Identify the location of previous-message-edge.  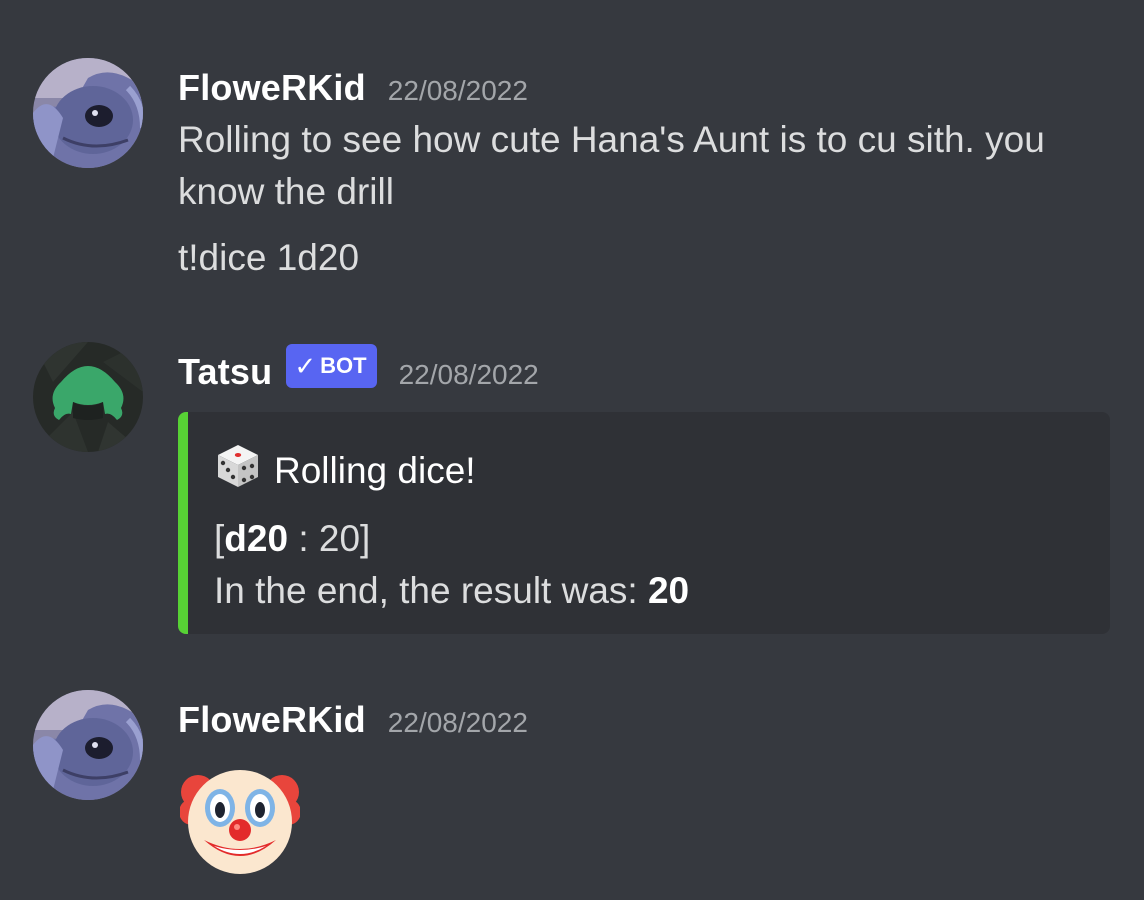
(572, 5).